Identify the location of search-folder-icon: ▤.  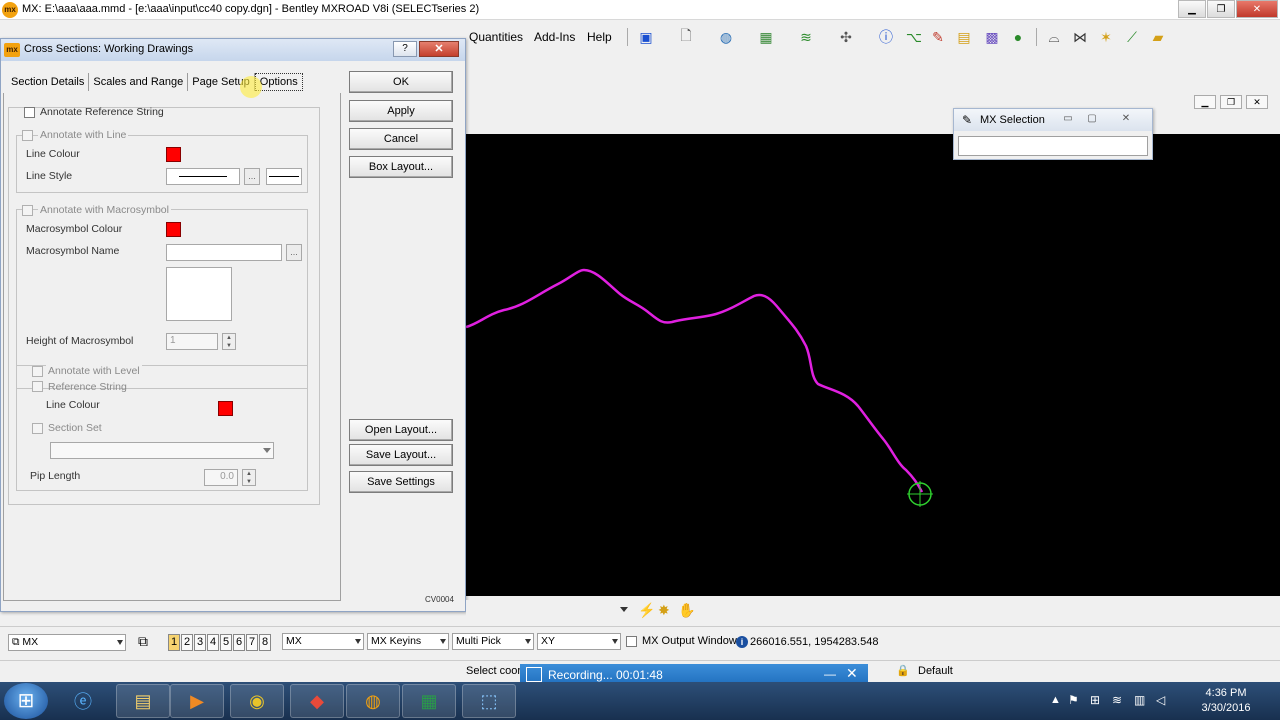
(964, 37).